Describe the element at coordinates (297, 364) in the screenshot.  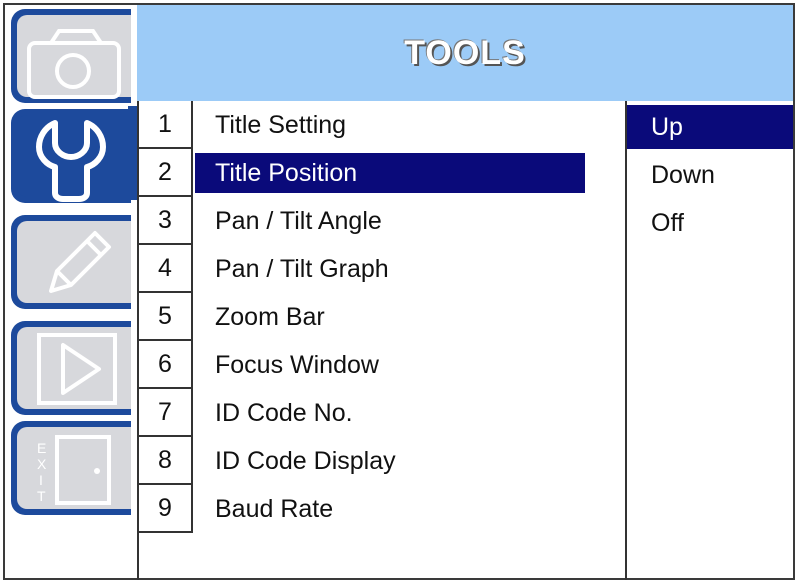
I see `menu-item-label: Focus Window` at that location.